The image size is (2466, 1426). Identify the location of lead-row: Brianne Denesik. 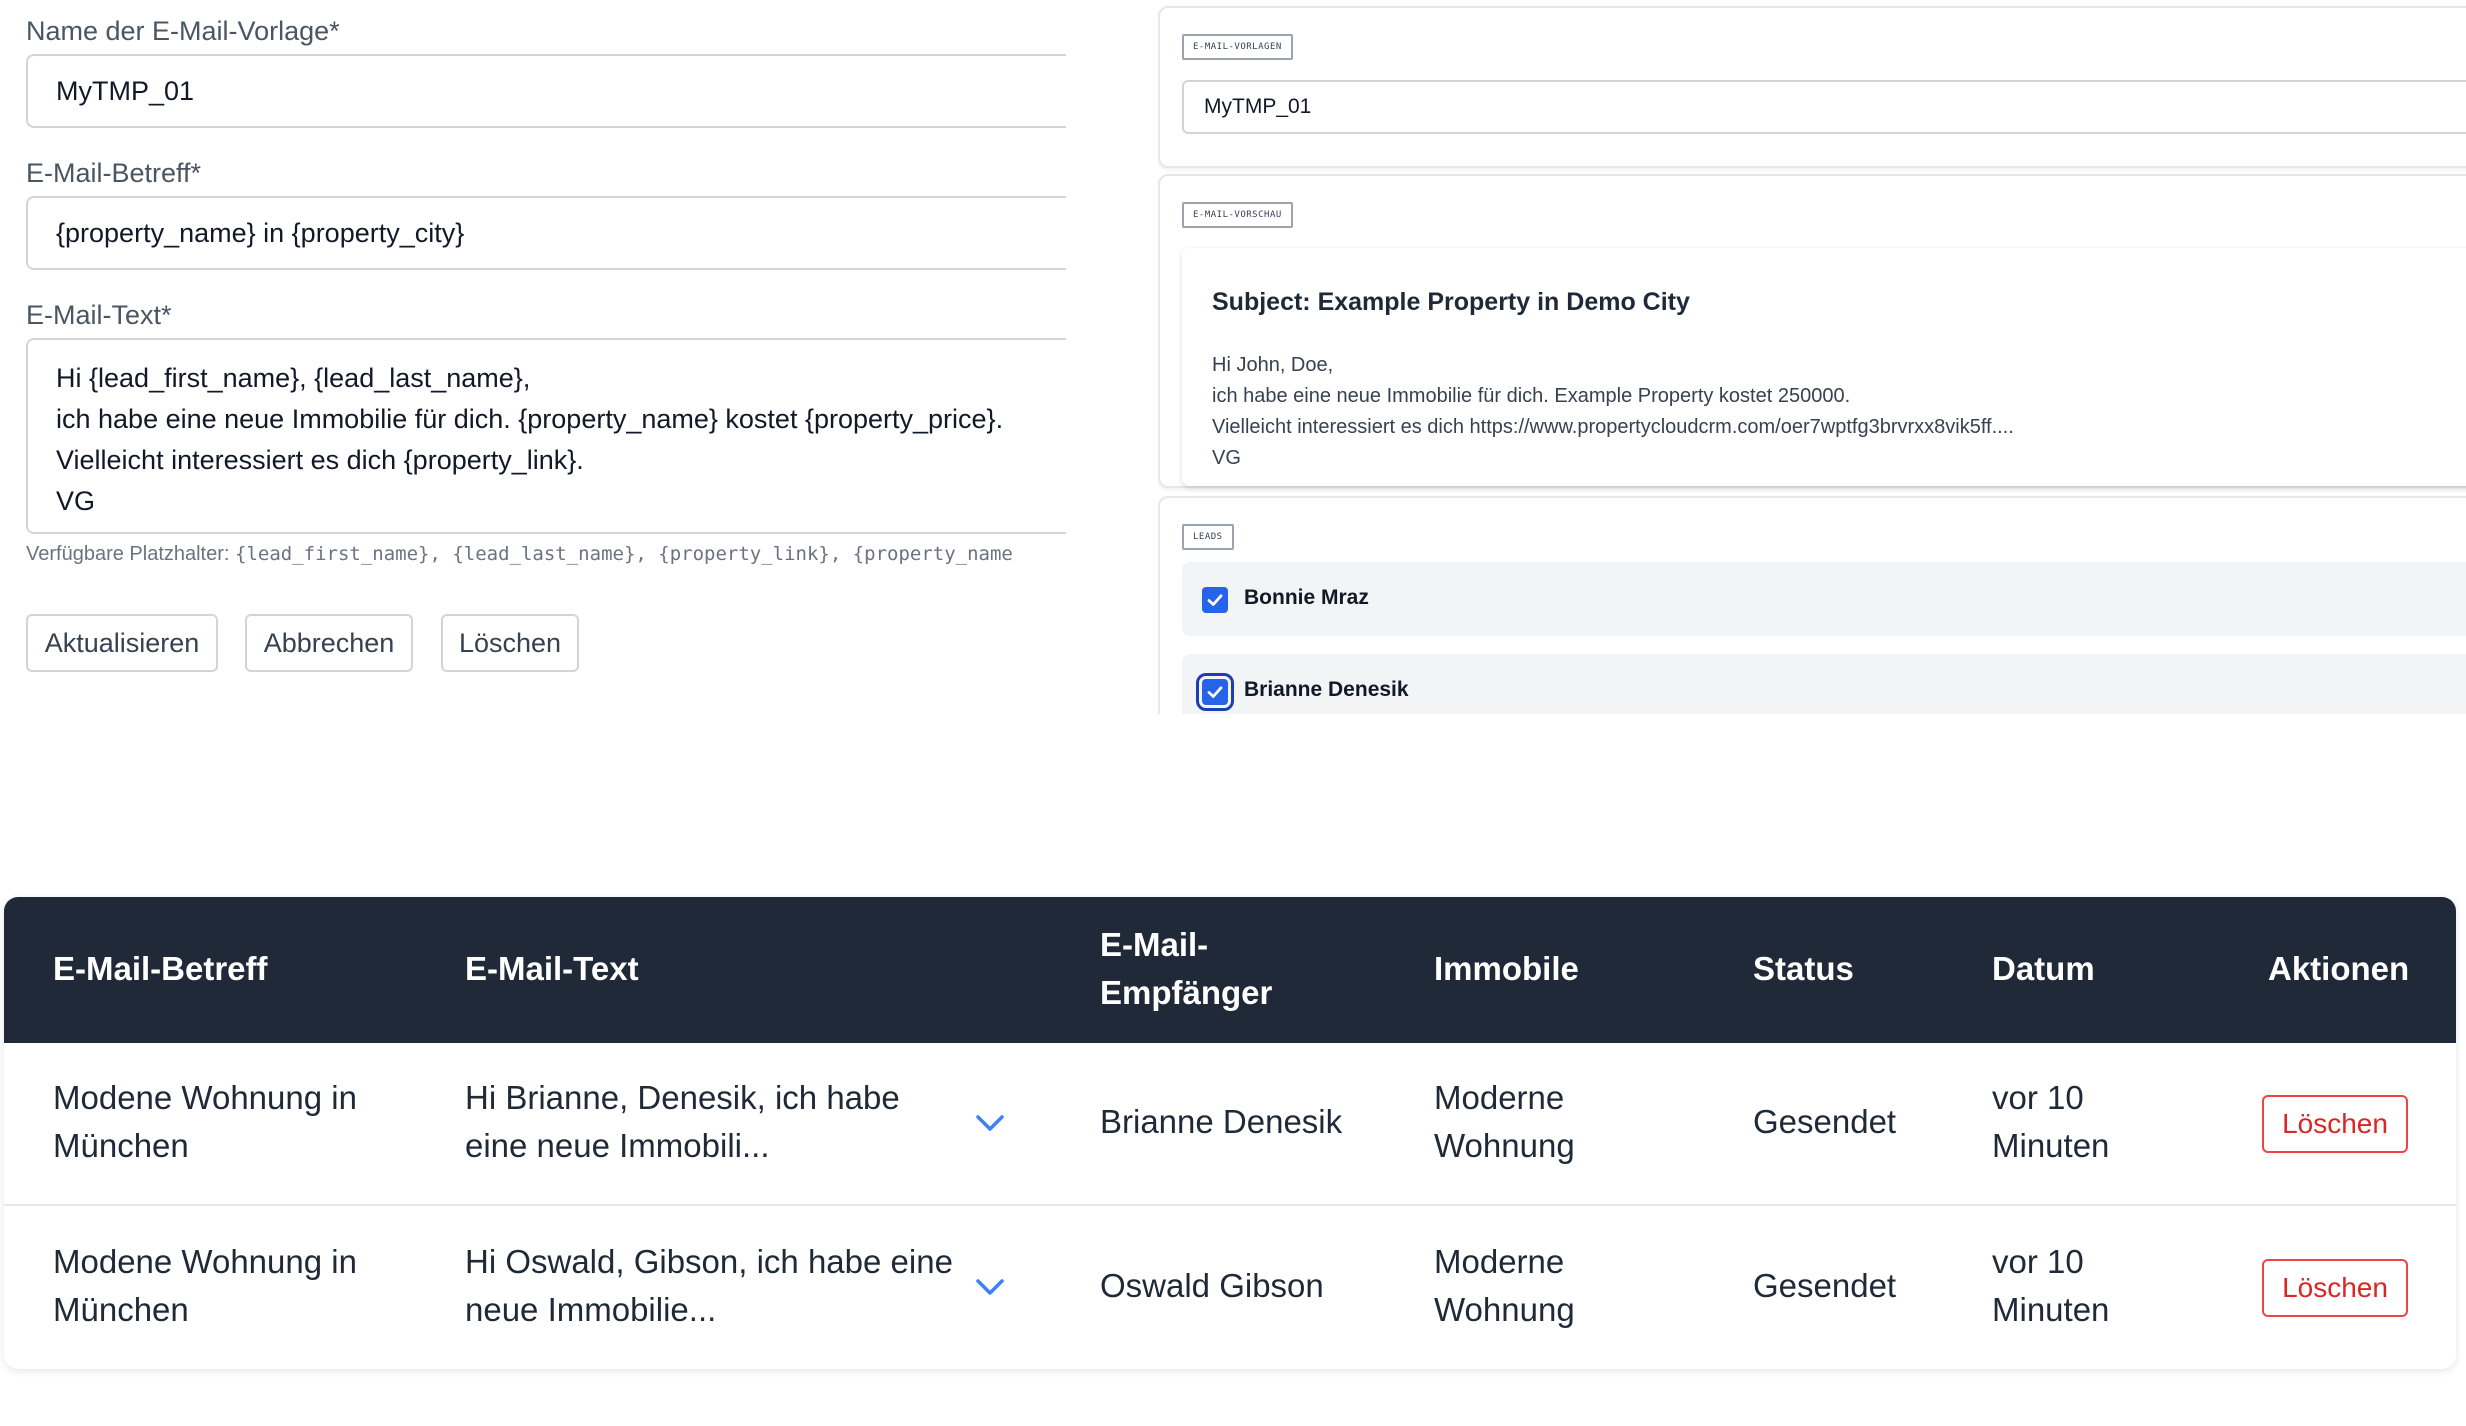
(1824, 684).